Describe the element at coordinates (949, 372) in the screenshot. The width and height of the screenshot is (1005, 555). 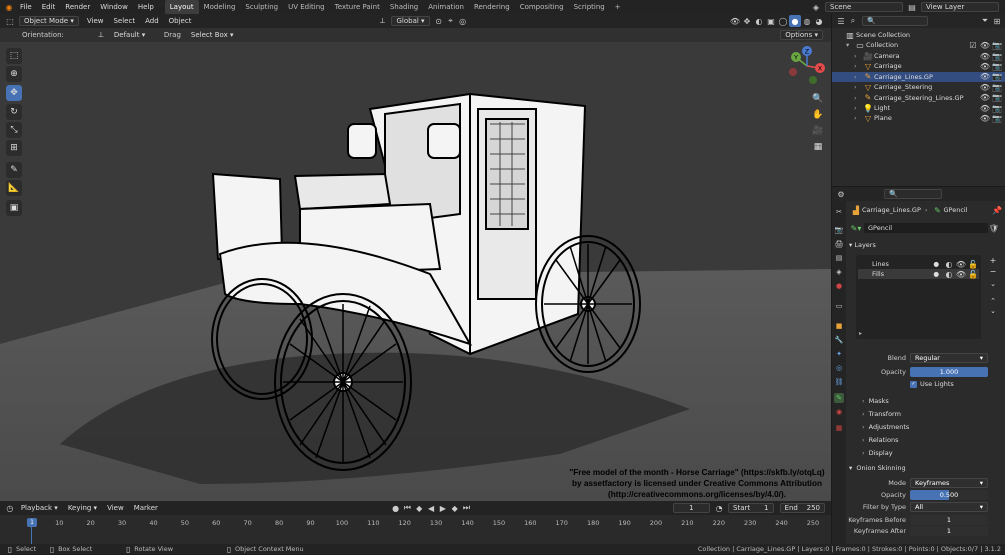
I see `opacity-slider: 1.000` at that location.